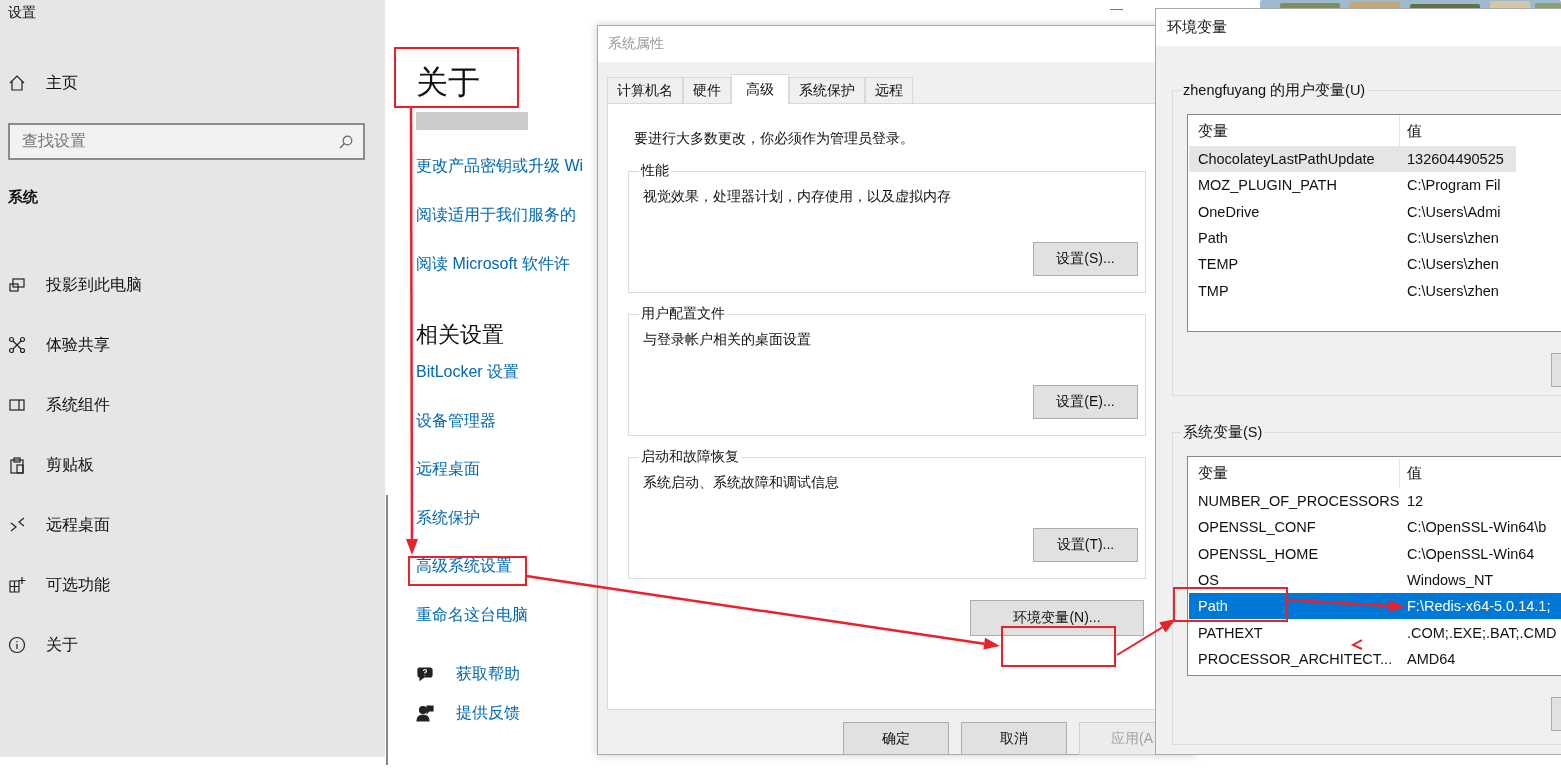 The image size is (1561, 773). Describe the element at coordinates (17, 345) in the screenshot. I see `share-icon` at that location.